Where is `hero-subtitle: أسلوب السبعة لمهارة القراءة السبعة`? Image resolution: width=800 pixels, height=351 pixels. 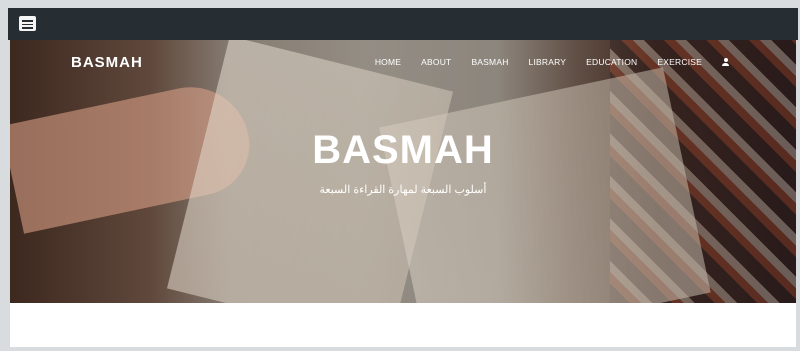 hero-subtitle: أسلوب السبعة لمهارة القراءة السبعة is located at coordinates (403, 190).